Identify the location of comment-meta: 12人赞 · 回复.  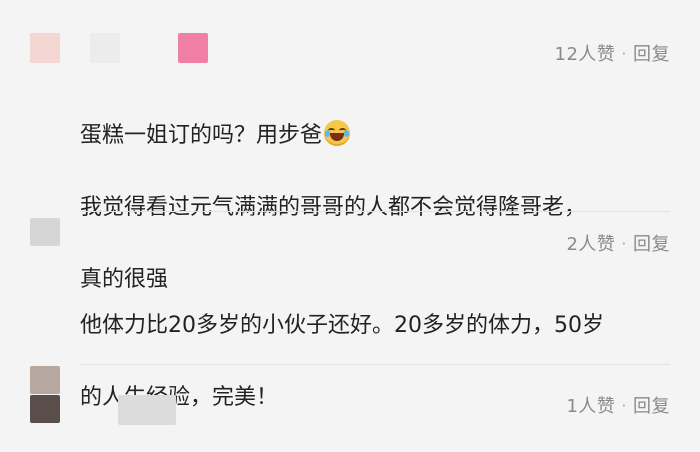
(613, 53).